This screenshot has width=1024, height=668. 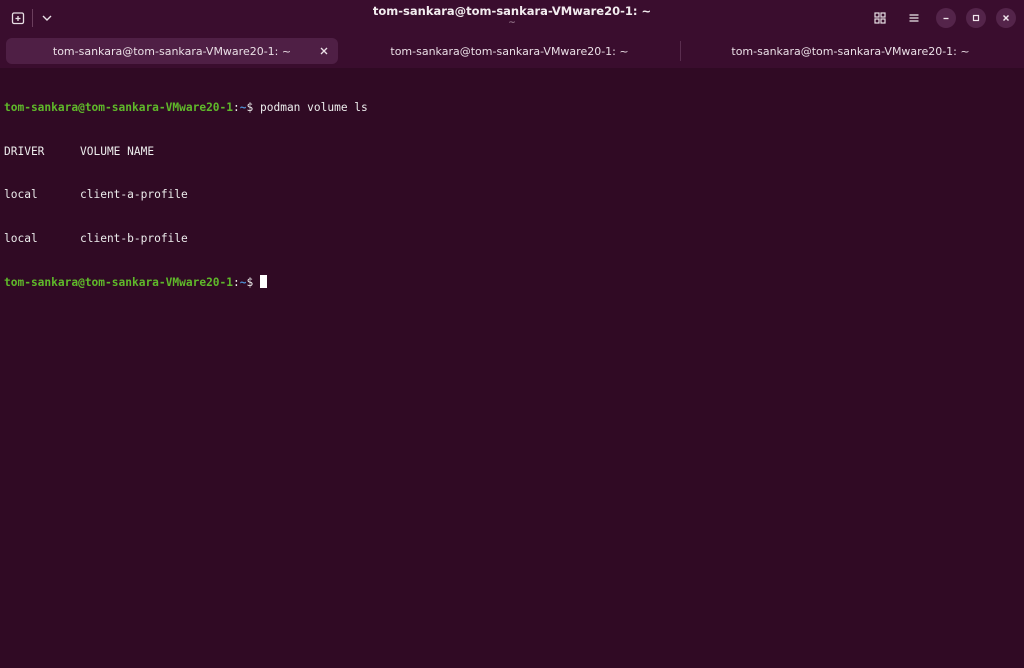 What do you see at coordinates (512, 18) in the screenshot?
I see `header-bar: tom-sankara@tom-sankara-VMware20-1: ~ ~` at bounding box center [512, 18].